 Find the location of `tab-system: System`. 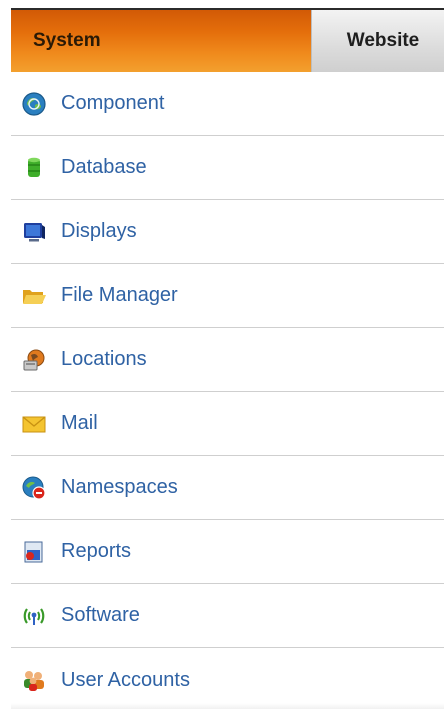

tab-system: System is located at coordinates (161, 41).